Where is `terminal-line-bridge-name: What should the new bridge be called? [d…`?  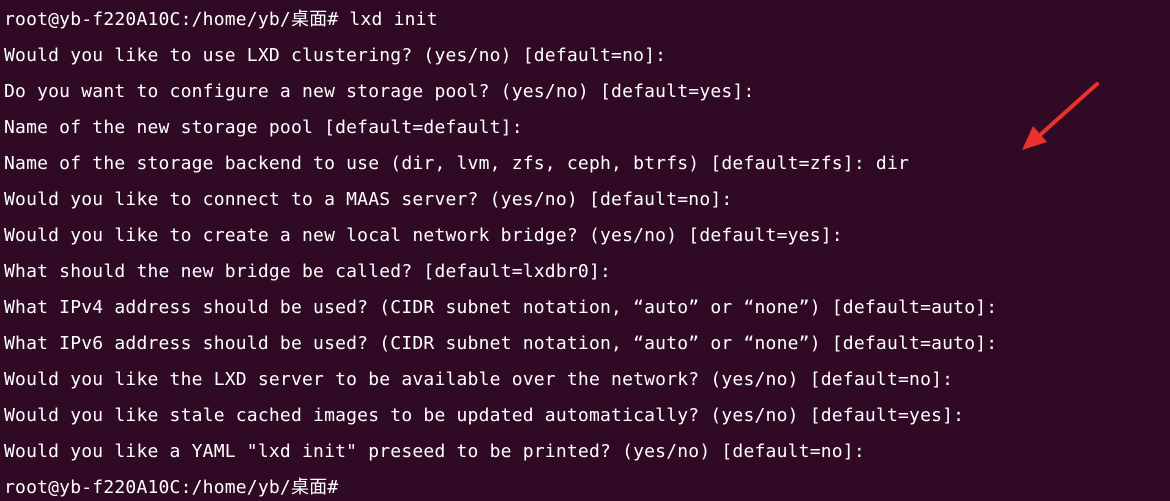 terminal-line-bridge-name: What should the new bridge be called? [d… is located at coordinates (308, 271).